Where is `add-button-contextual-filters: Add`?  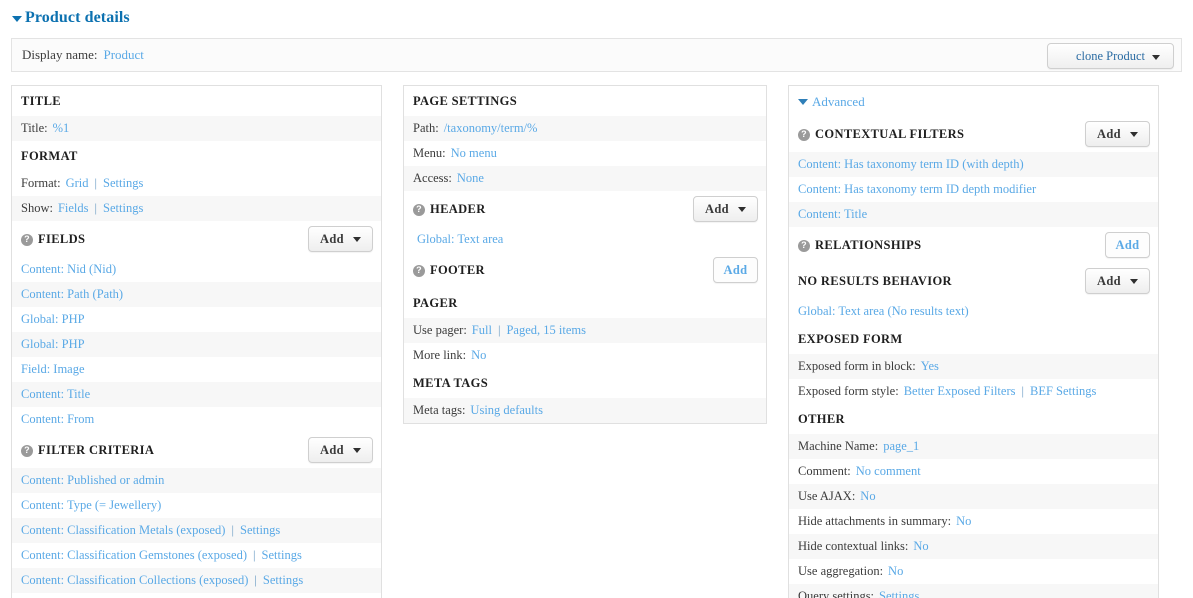 add-button-contextual-filters: Add is located at coordinates (1117, 134).